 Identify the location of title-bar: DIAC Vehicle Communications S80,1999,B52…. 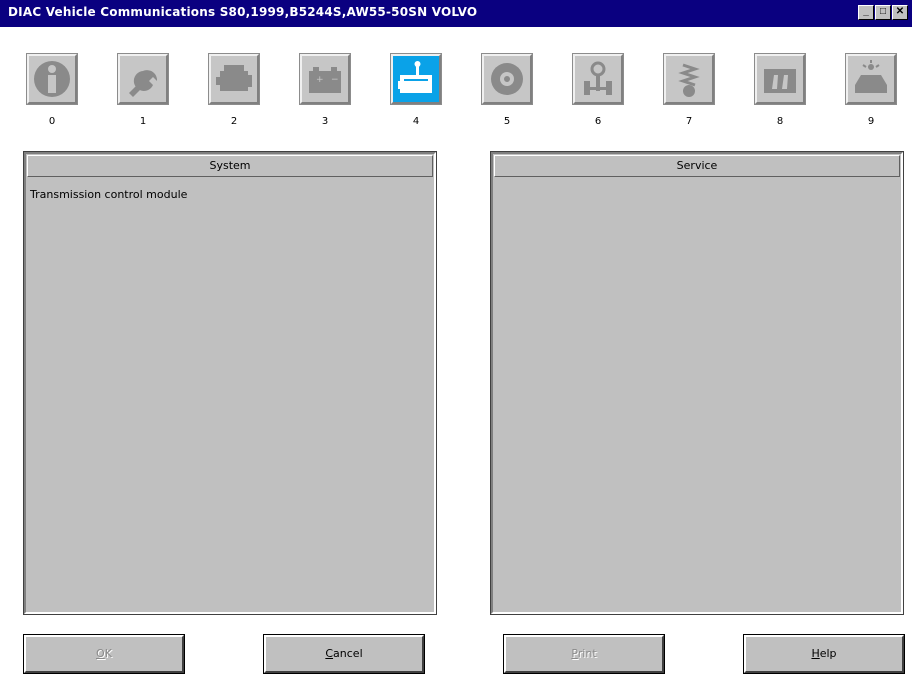
(456, 13).